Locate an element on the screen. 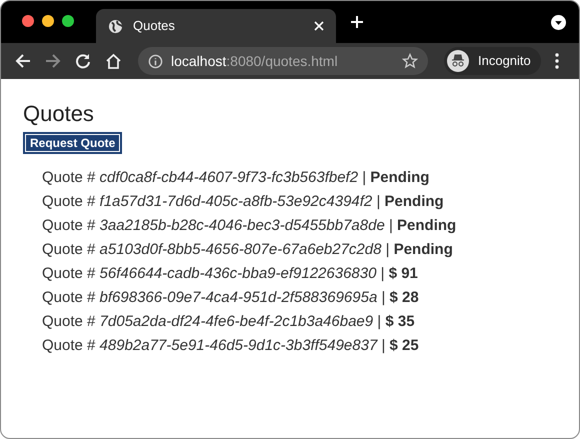 The width and height of the screenshot is (580, 439). new-tab-icon is located at coordinates (357, 22).